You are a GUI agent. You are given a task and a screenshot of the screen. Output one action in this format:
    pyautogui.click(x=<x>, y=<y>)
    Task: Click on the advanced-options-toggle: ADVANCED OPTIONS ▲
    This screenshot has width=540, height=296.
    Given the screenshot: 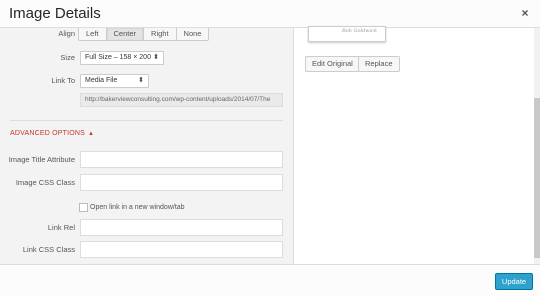 What is the action you would take?
    pyautogui.click(x=52, y=133)
    